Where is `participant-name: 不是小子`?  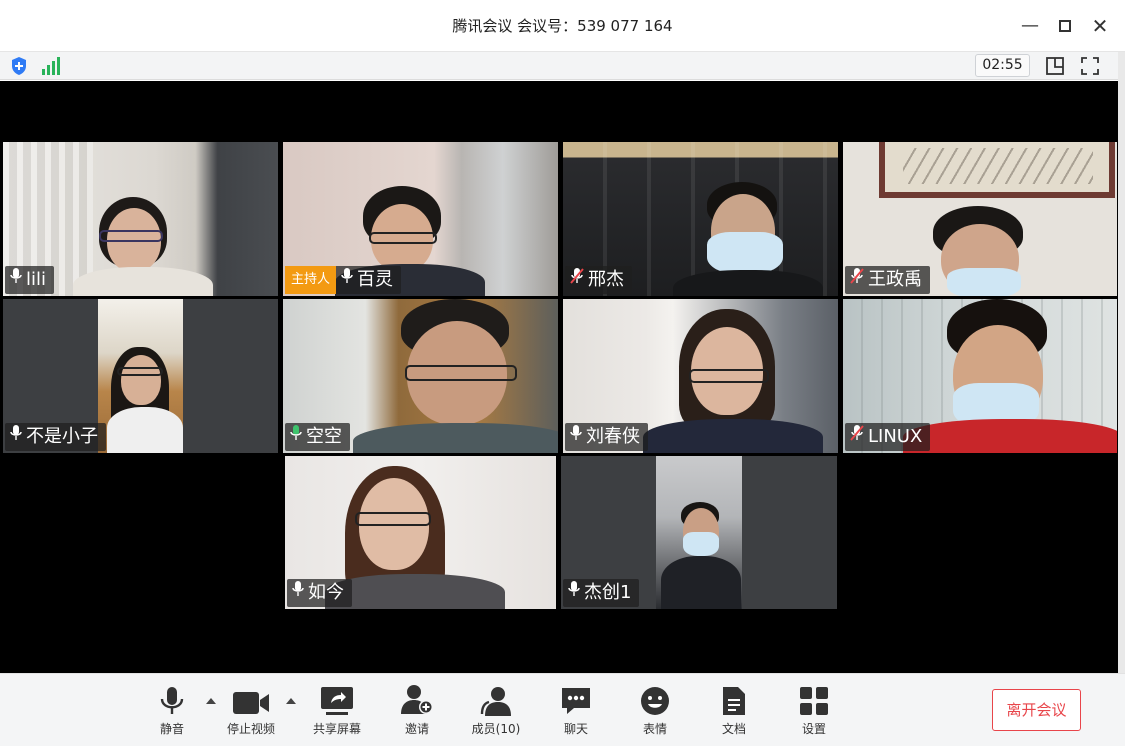
participant-name: 不是小子 is located at coordinates (62, 436).